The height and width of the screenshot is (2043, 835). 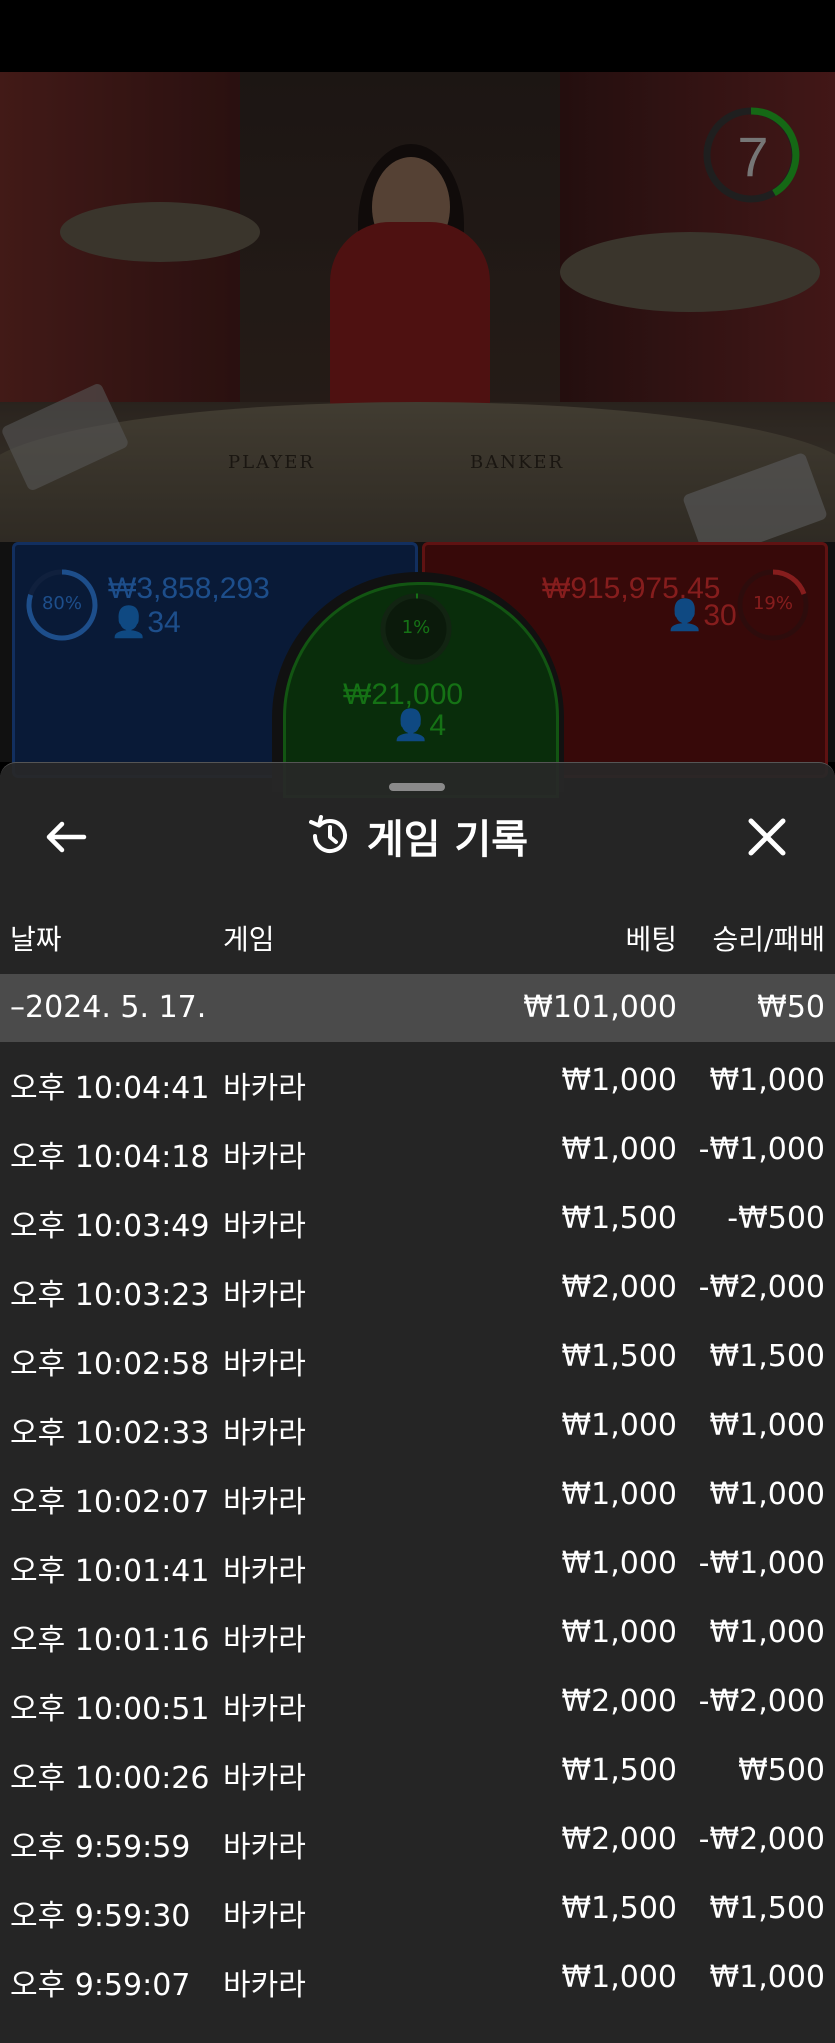 What do you see at coordinates (768, 939) in the screenshot?
I see `column-header-result: 승리/패배` at bounding box center [768, 939].